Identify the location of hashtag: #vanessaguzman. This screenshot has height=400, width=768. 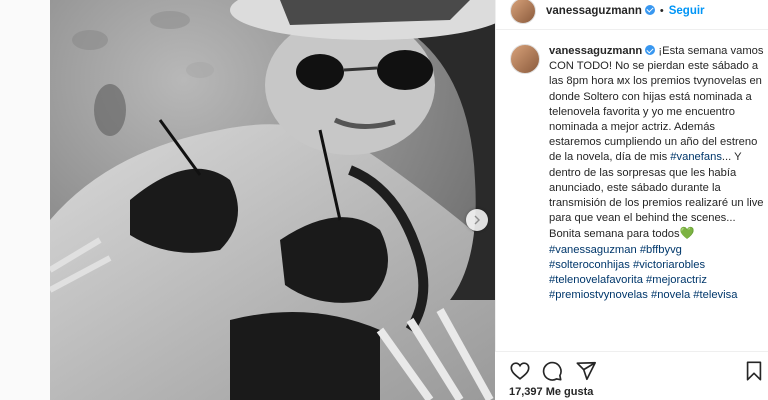
(593, 250).